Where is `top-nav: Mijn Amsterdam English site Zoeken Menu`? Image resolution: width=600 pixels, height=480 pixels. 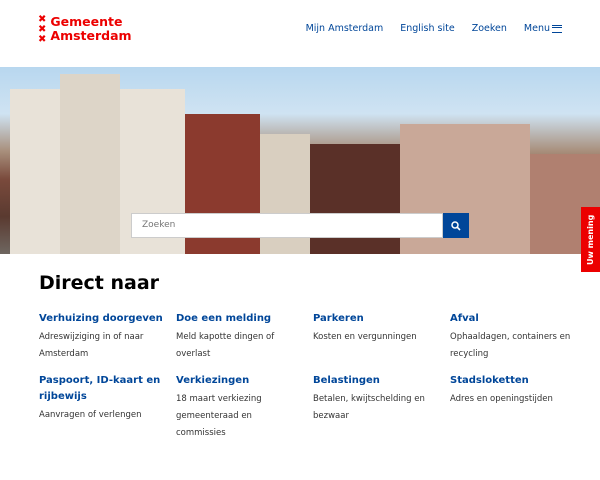
top-nav: Mijn Amsterdam English site Zoeken Menu is located at coordinates (434, 28).